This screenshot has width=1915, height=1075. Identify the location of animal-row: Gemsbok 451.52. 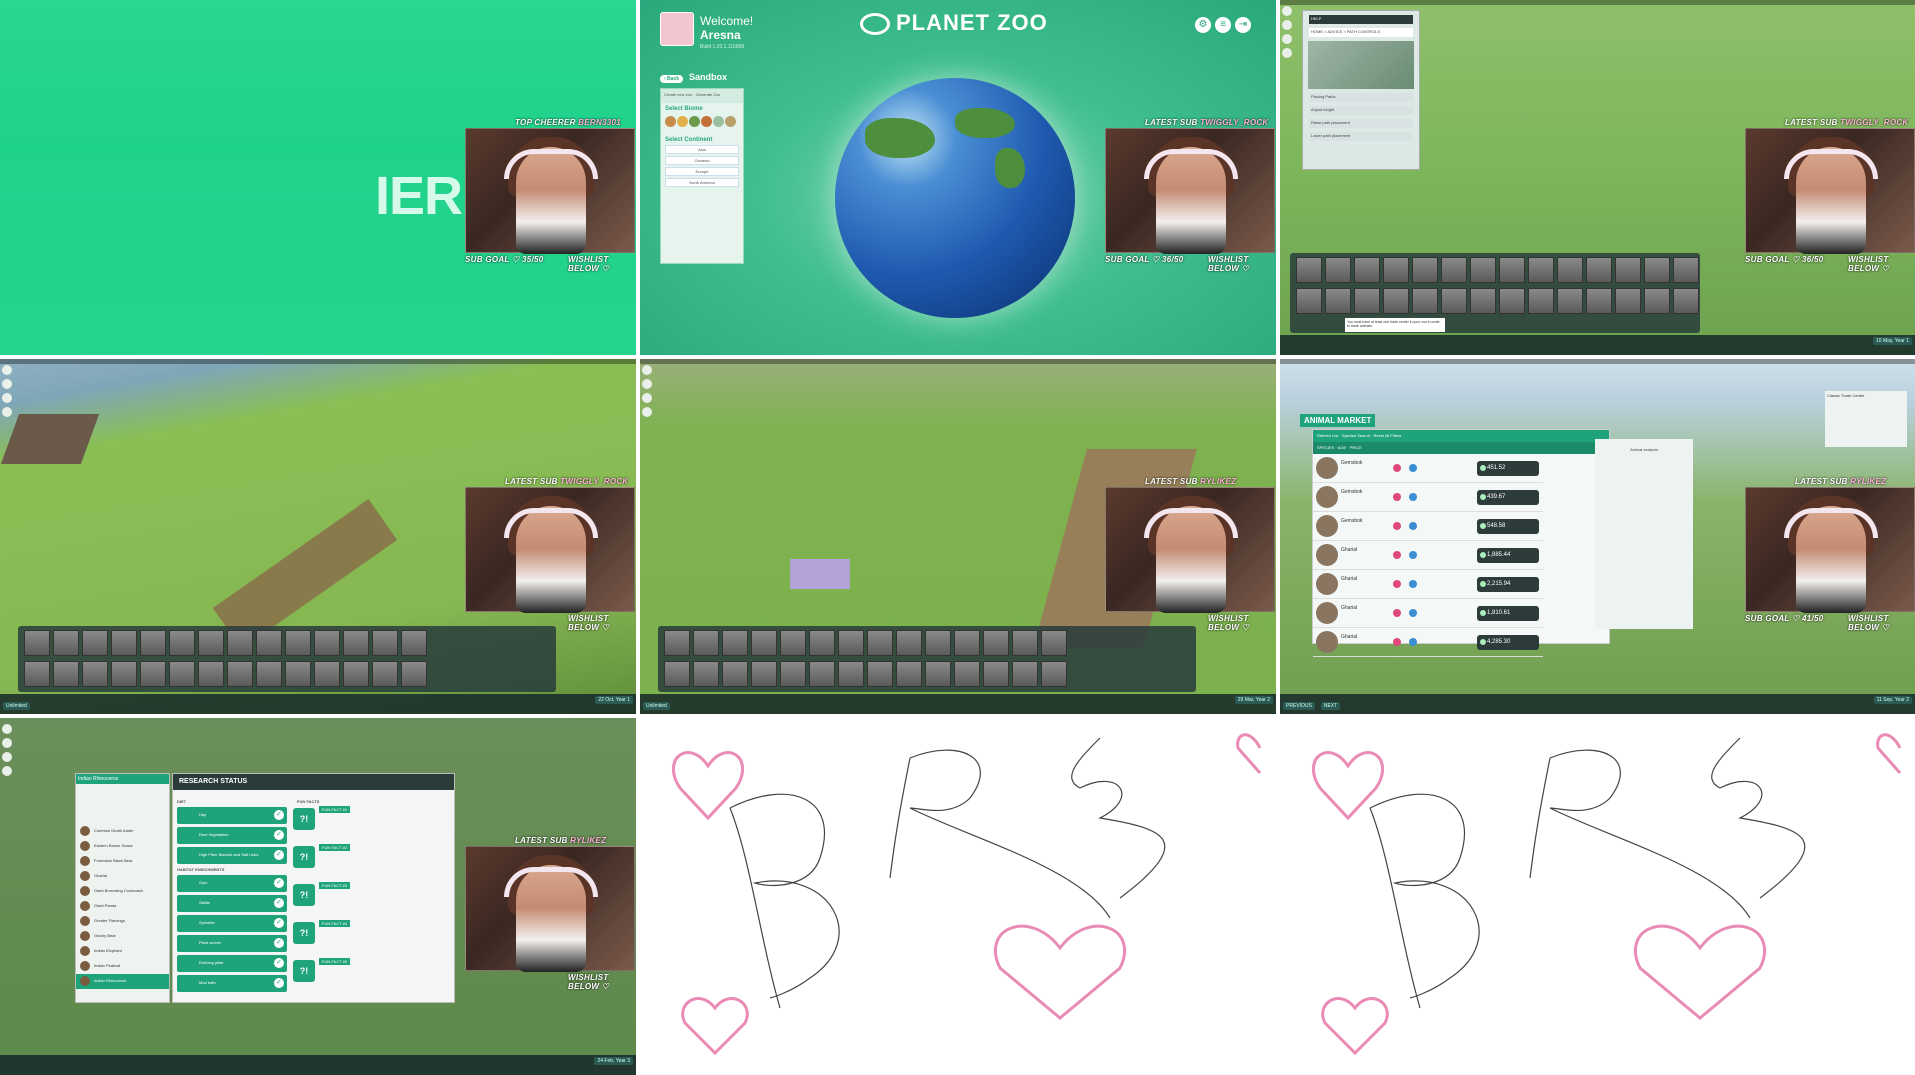
(1428, 468).